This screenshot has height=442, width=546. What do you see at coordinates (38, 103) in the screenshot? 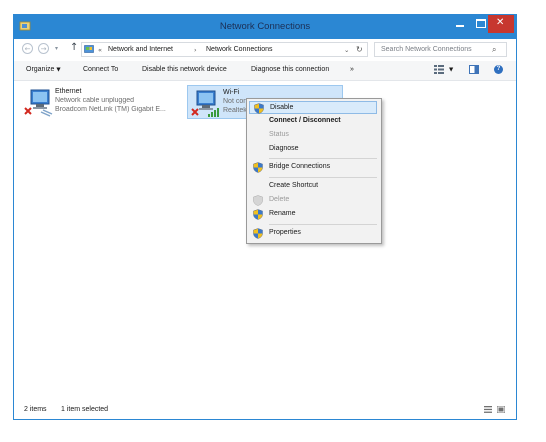
I see `ethernet-icon` at bounding box center [38, 103].